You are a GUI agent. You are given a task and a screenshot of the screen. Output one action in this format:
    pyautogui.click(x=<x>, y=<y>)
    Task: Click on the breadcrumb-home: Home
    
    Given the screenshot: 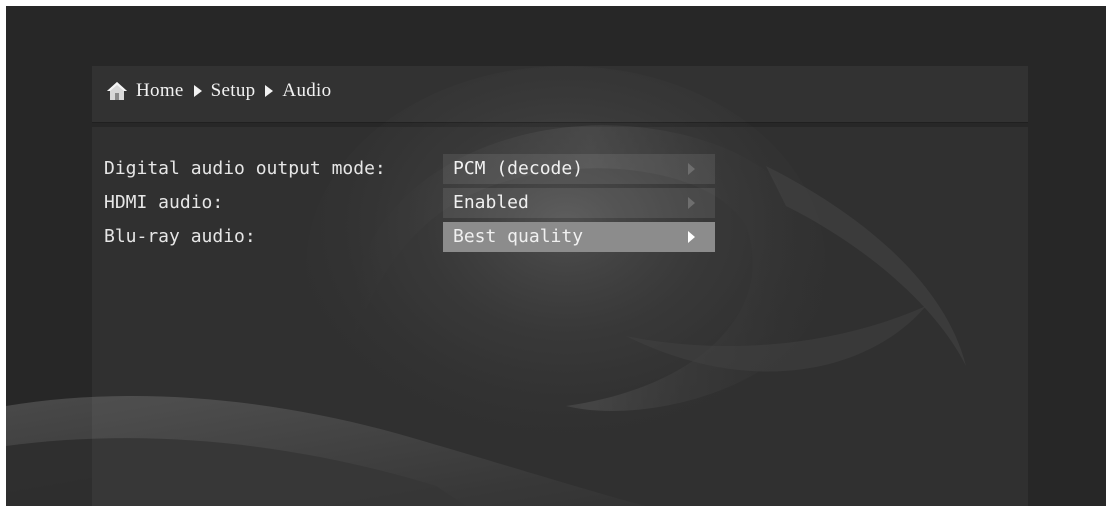 What is the action you would take?
    pyautogui.click(x=160, y=91)
    